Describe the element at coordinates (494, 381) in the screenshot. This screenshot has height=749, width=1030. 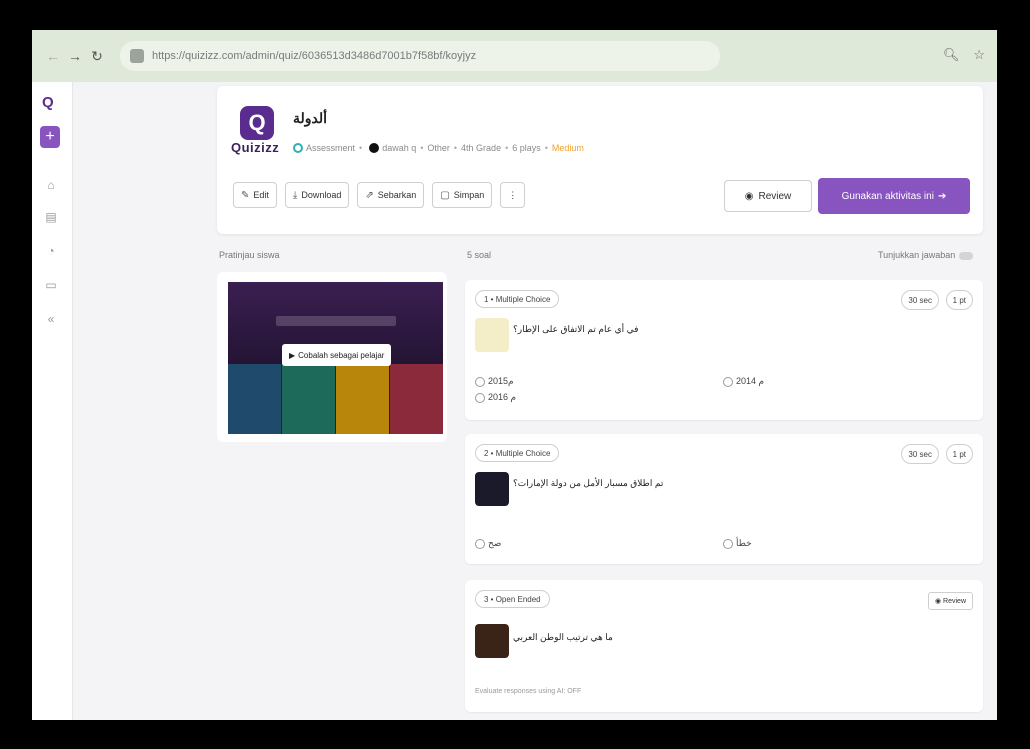
I see `answer-option: 2015م` at that location.